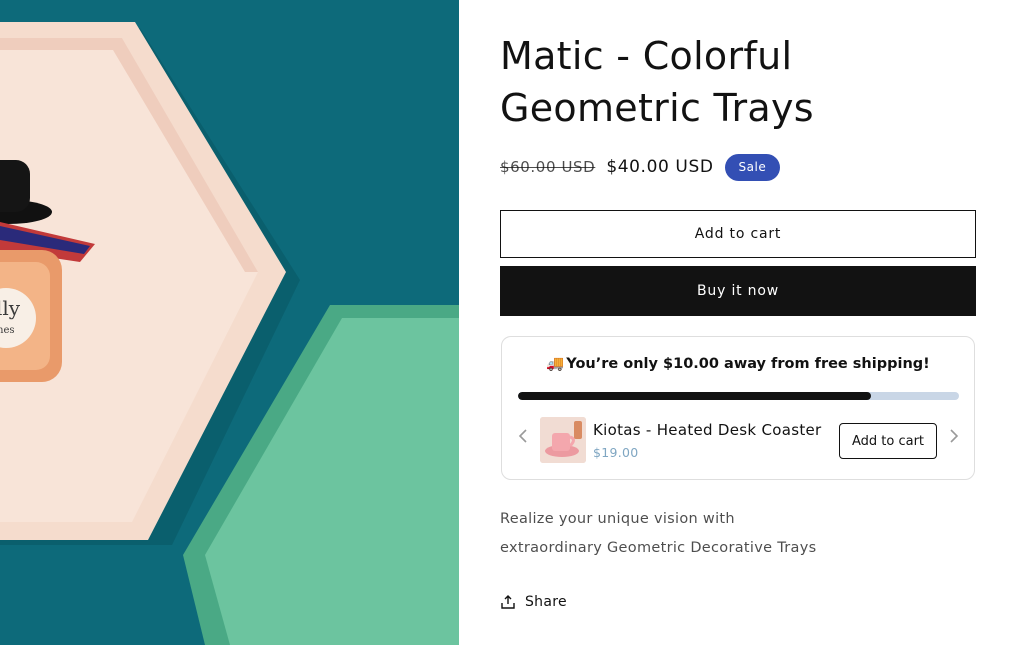  What do you see at coordinates (954, 438) in the screenshot?
I see `chevron-right-icon` at bounding box center [954, 438].